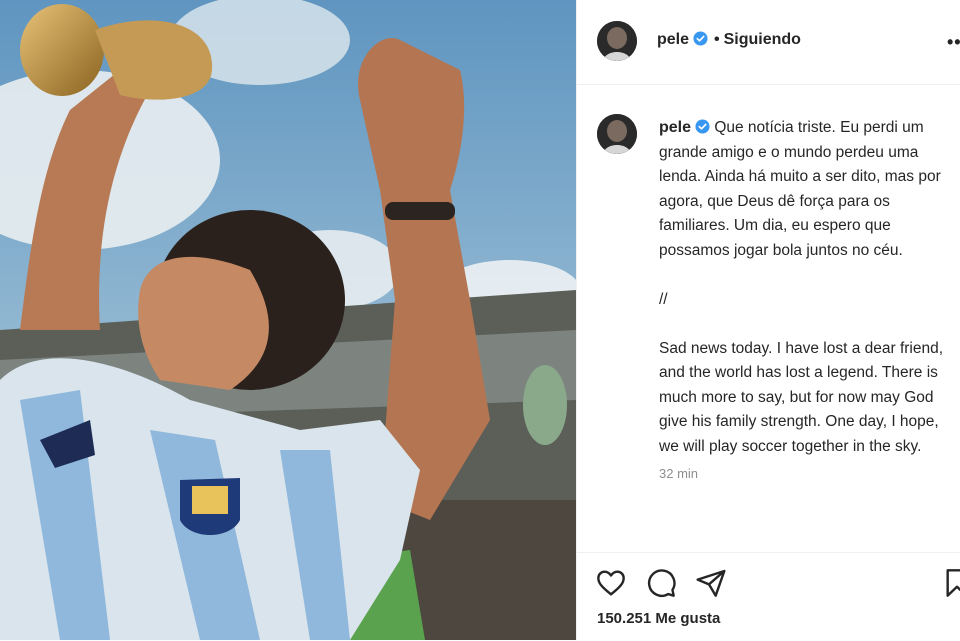 The height and width of the screenshot is (641, 960). Describe the element at coordinates (658, 618) in the screenshot. I see `like-count: 150.251 Me gusta` at that location.